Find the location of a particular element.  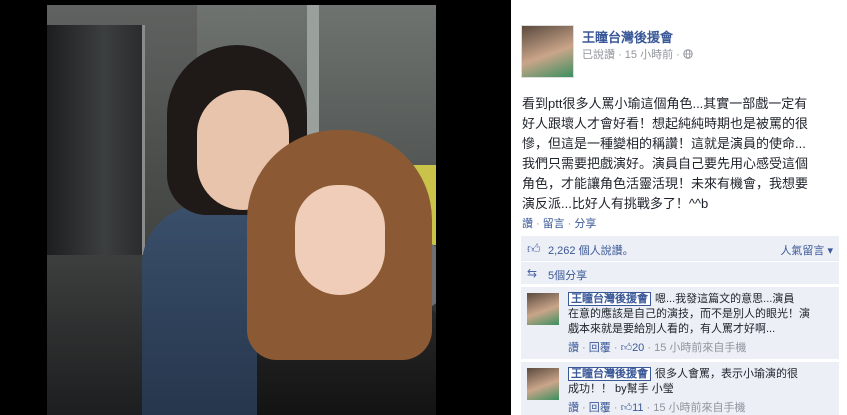

post-text-line: 好人跟壞人才會好看！想起純純時期也是被罵的很 is located at coordinates (665, 123).